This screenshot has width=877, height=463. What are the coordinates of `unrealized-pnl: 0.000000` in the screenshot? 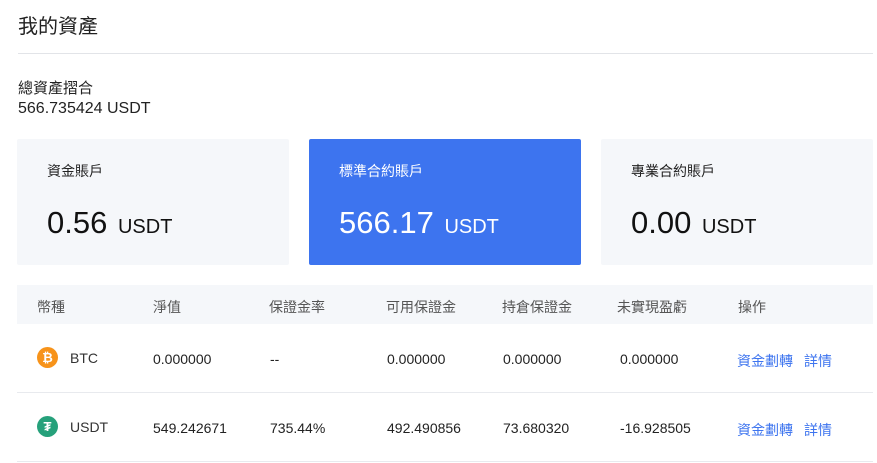 It's located at (649, 359).